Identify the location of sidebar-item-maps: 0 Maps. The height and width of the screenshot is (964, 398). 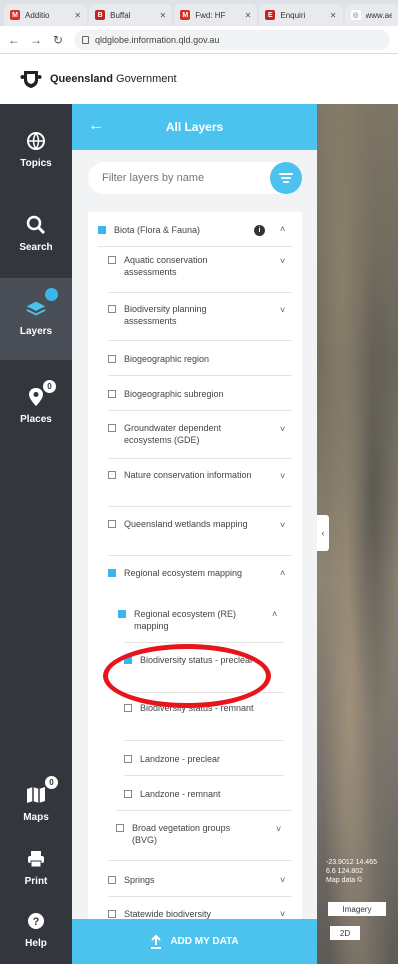
(36, 799).